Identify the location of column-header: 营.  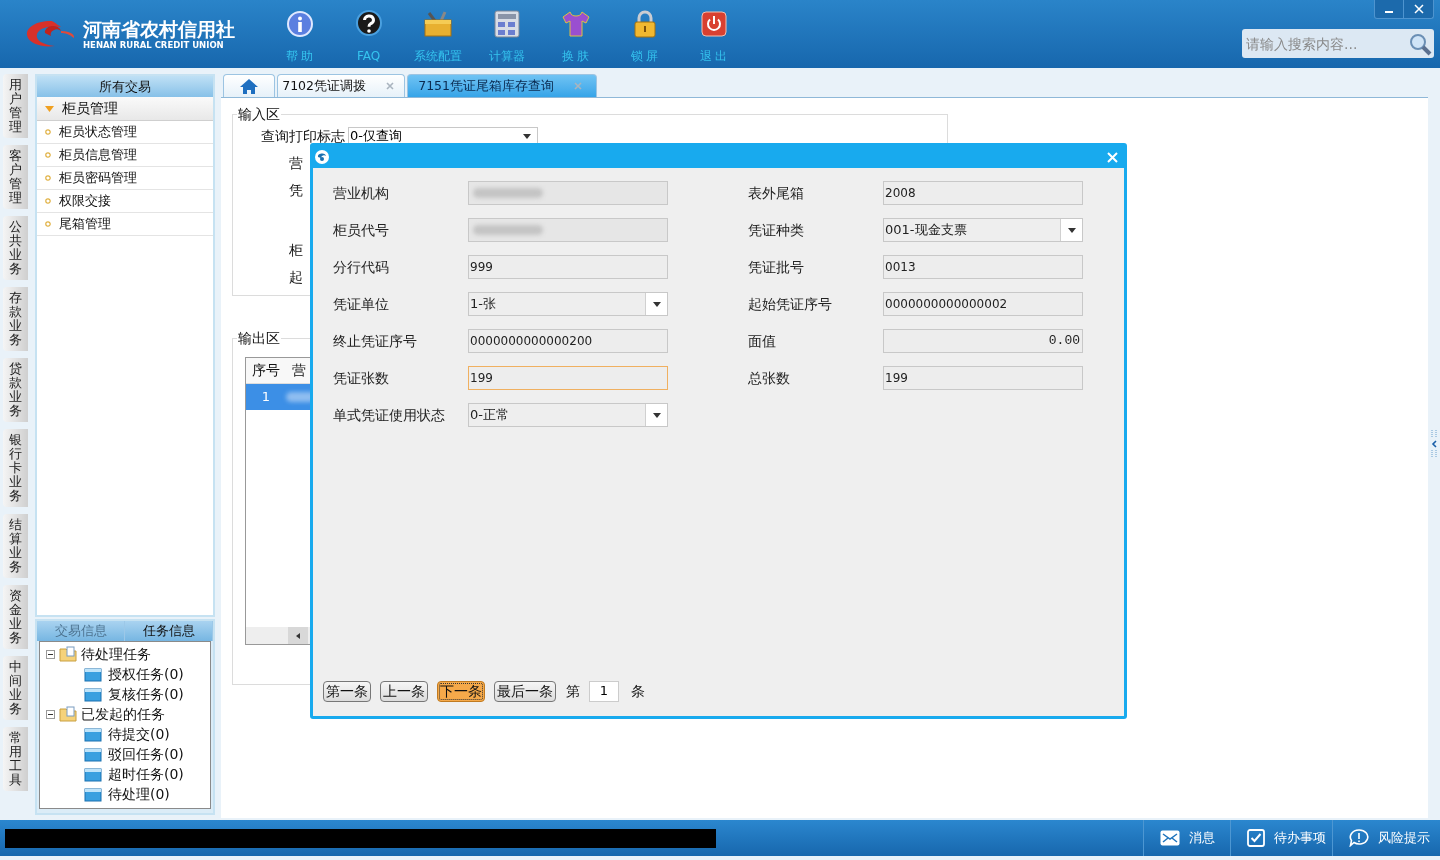
(299, 370).